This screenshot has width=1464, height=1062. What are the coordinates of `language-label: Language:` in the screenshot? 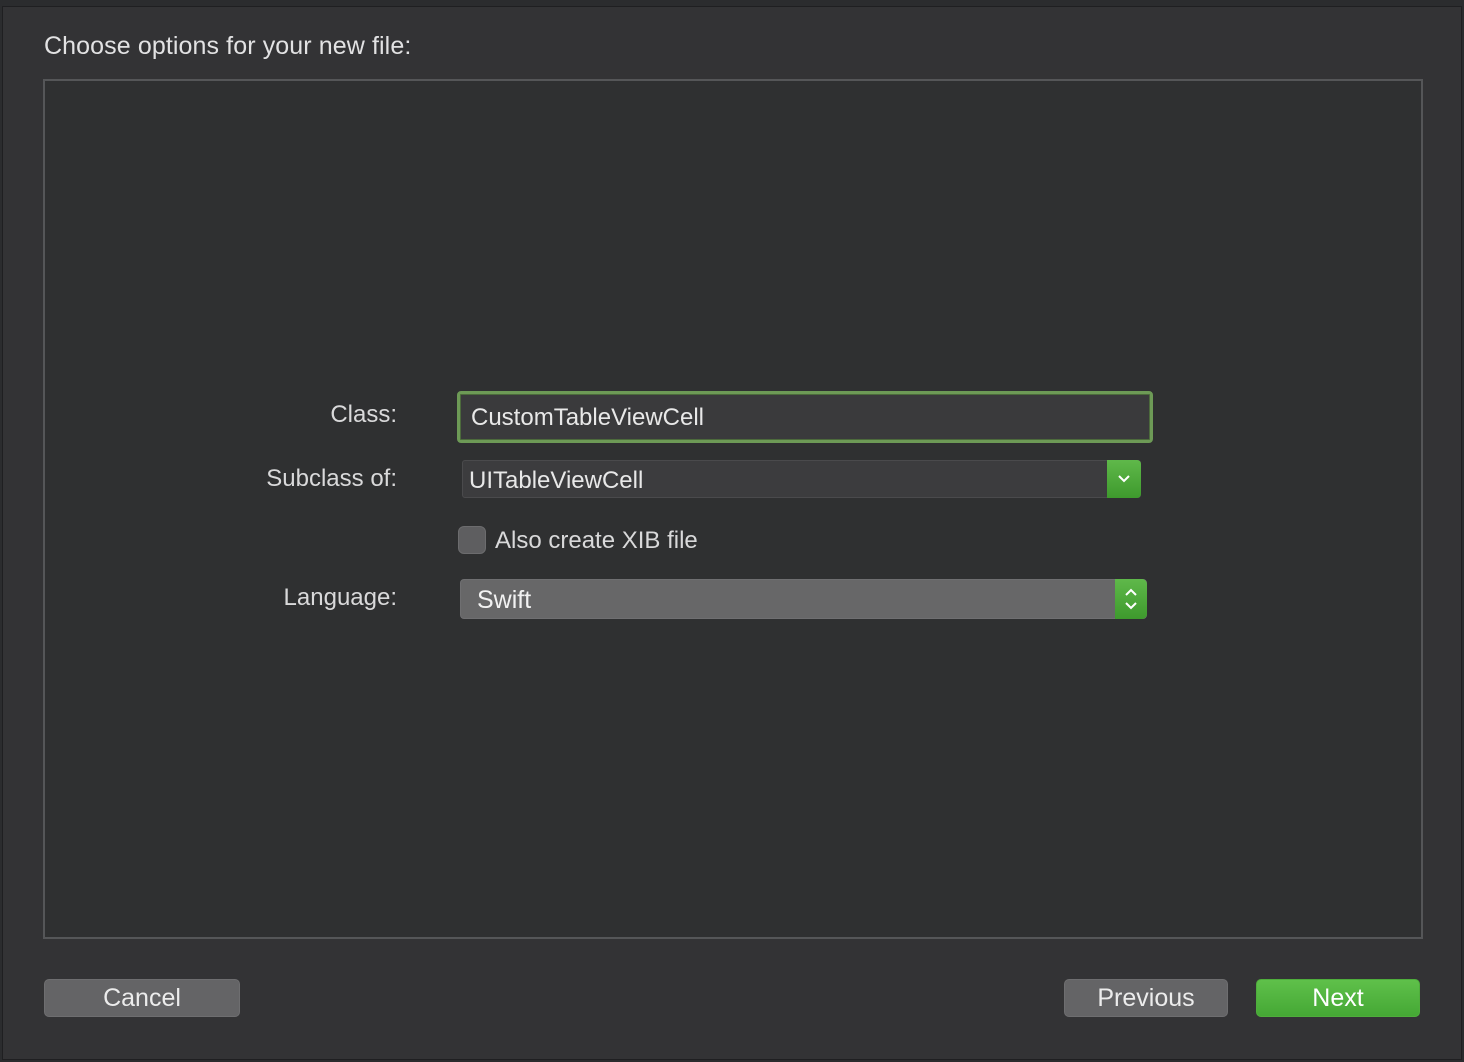 It's located at (340, 597).